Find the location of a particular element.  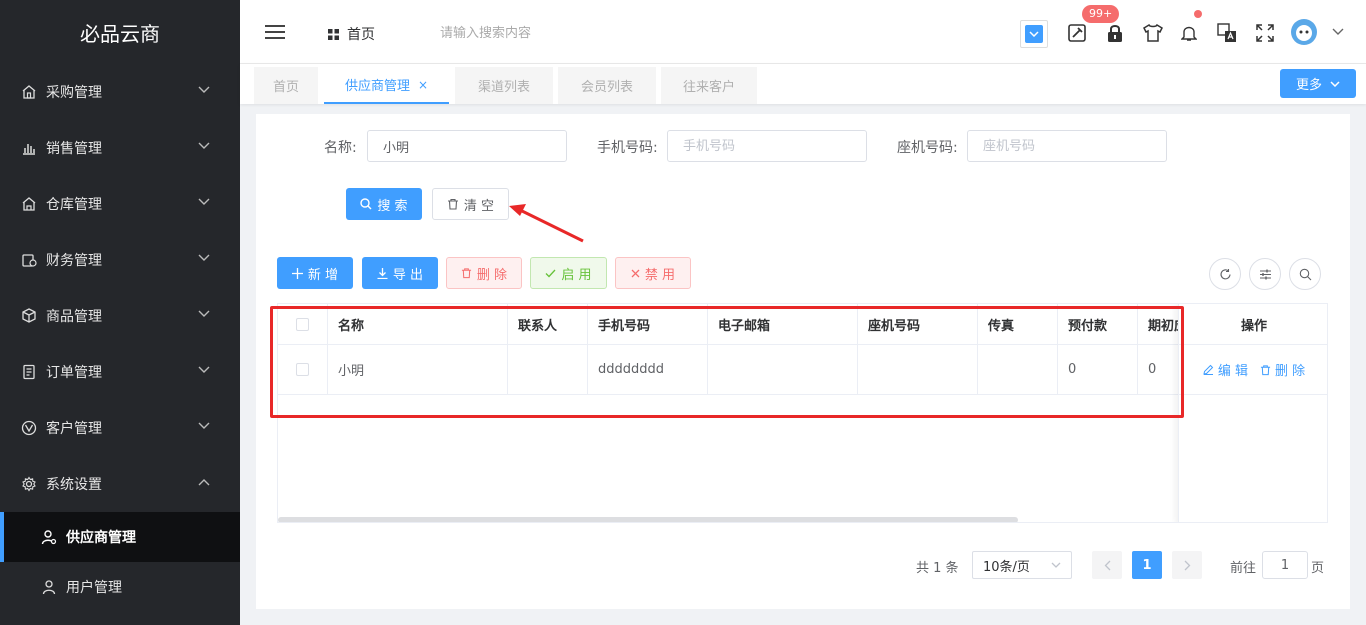

sidebar-item-orders: 订单管理 is located at coordinates (120, 372).